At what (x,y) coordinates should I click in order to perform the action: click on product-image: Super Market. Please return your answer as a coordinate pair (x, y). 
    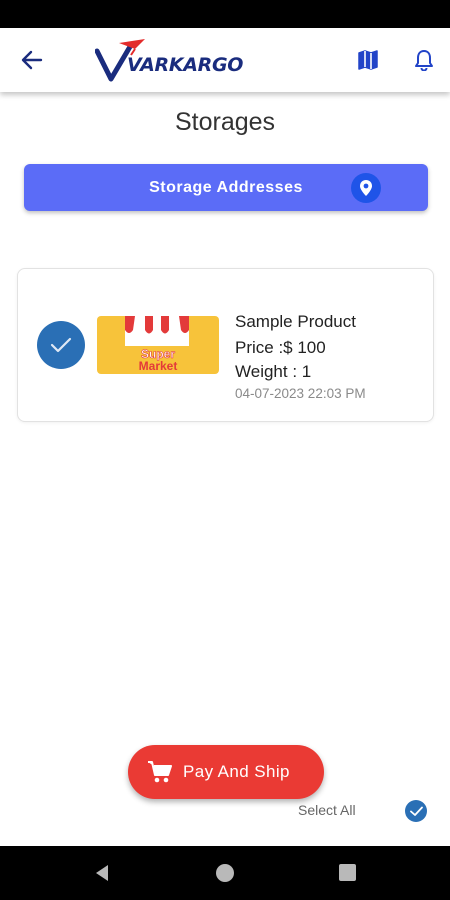
    Looking at the image, I should click on (158, 345).